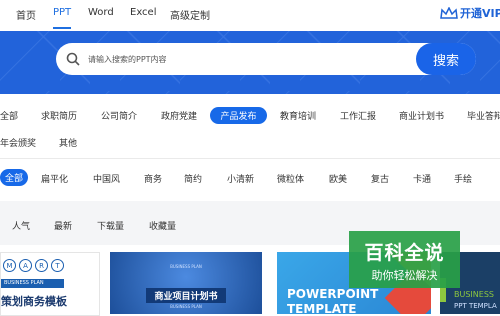  What do you see at coordinates (474, 294) in the screenshot?
I see `thumb-title: BUSINESS` at bounding box center [474, 294].